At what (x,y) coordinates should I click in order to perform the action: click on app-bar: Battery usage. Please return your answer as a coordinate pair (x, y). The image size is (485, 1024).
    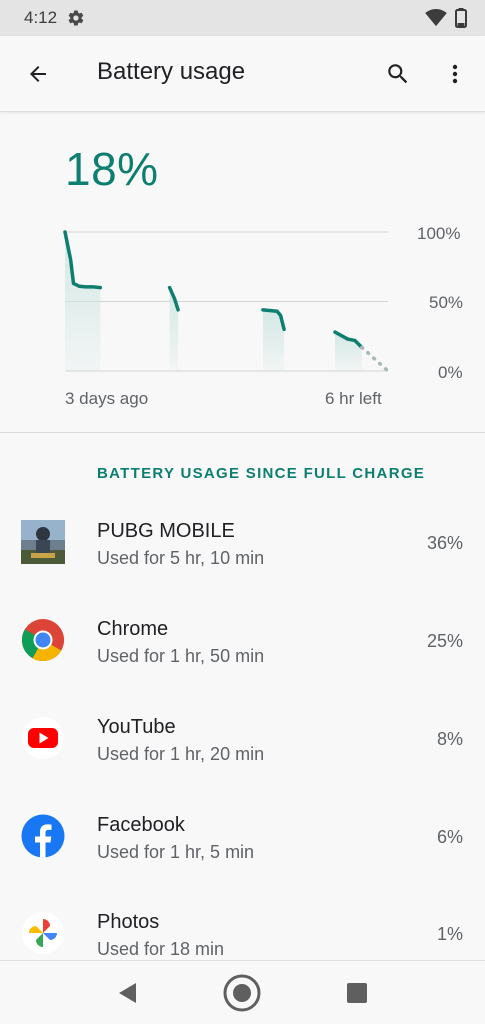
    Looking at the image, I should click on (242, 74).